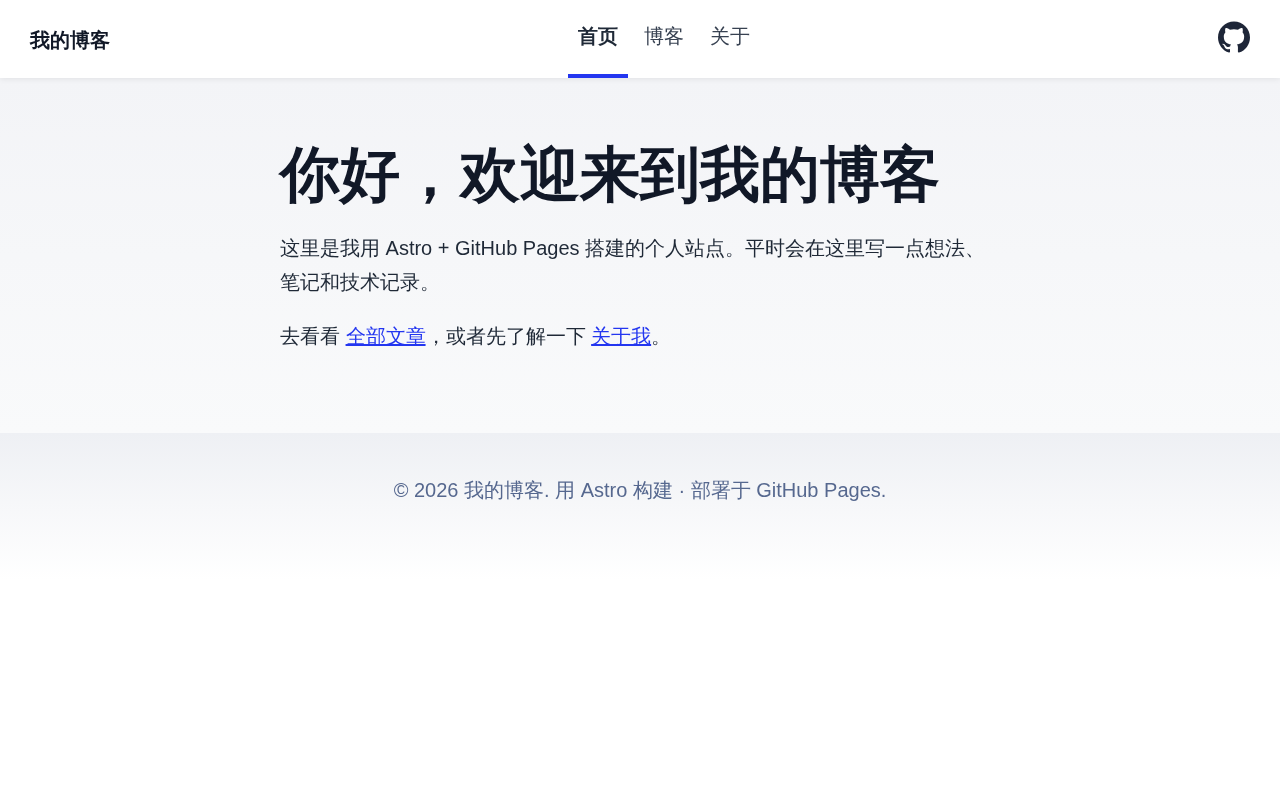 Image resolution: width=1280 pixels, height=800 pixels. What do you see at coordinates (640, 490) in the screenshot?
I see `footer-text: © 2026 我的博客. 用 Astro 构建 · 部署于 GitHub Pages.` at bounding box center [640, 490].